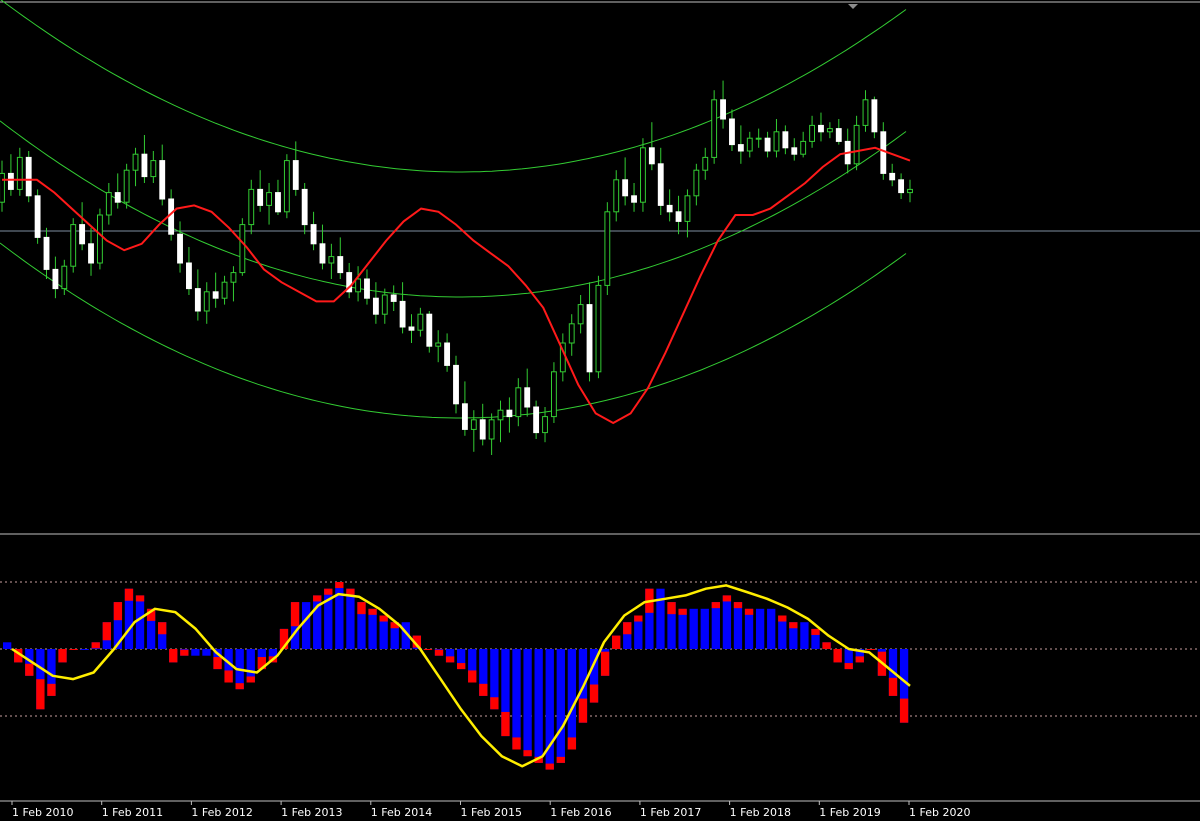  Describe the element at coordinates (849, 812) in the screenshot. I see `x-tick-label: 1 Feb 2019` at that location.